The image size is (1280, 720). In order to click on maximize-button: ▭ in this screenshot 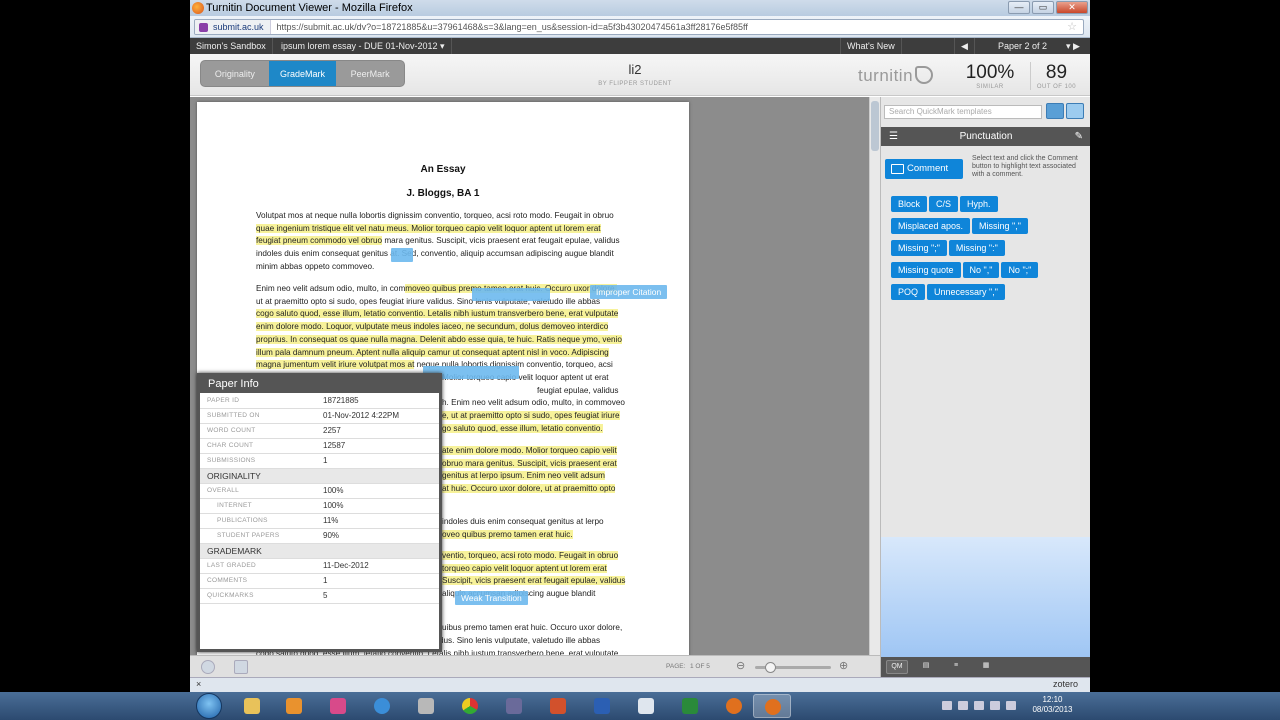, I will do `click(1043, 7)`.